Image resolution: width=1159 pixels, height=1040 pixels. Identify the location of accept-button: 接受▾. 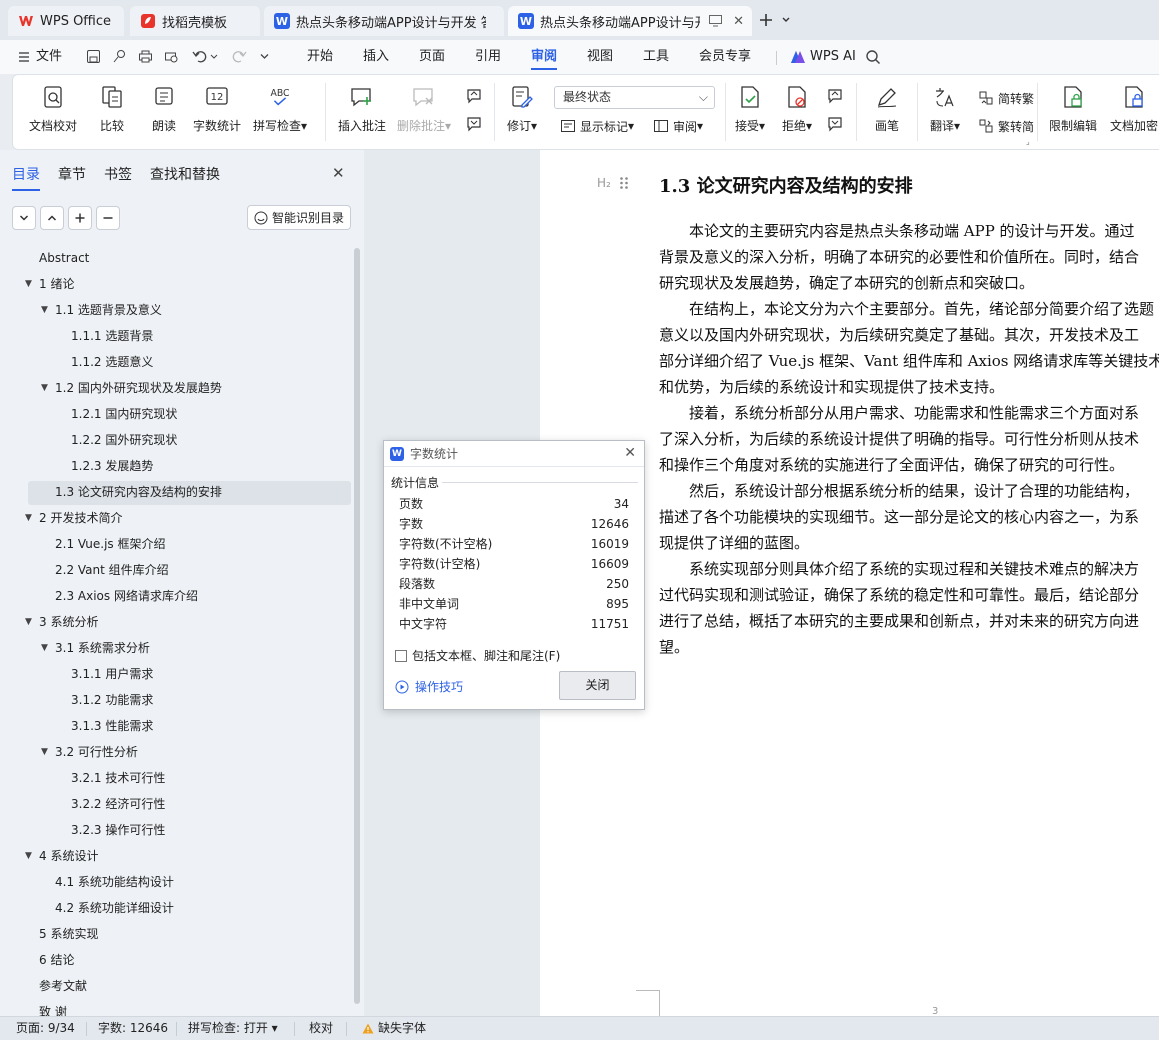
(750, 108).